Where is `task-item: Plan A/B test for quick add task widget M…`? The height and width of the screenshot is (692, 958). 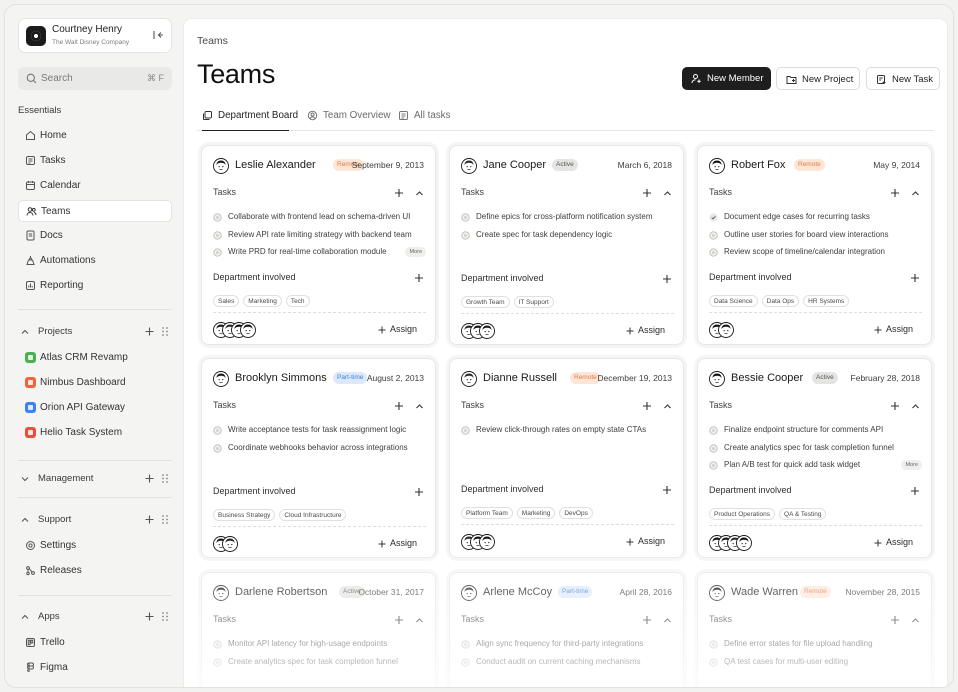 task-item: Plan A/B test for quick add task widget M… is located at coordinates (815, 465).